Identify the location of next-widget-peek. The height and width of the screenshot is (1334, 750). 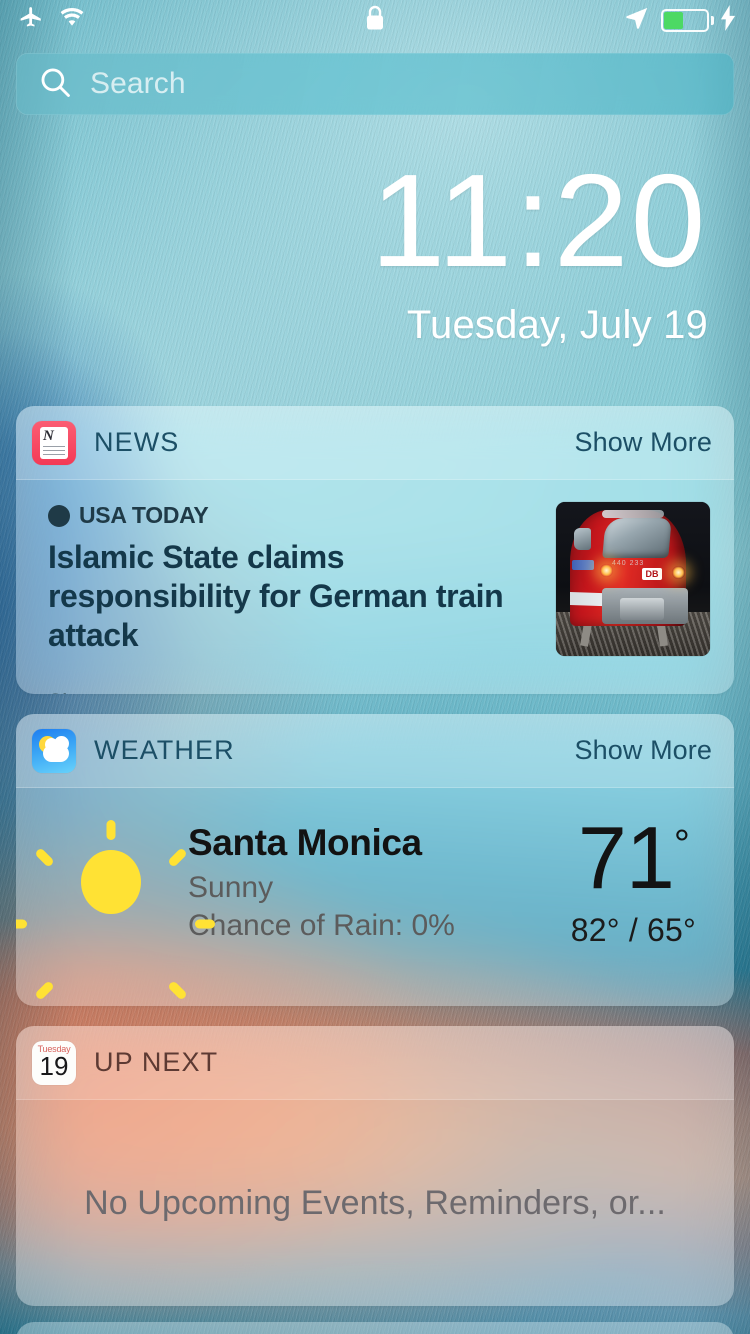
(375, 1328).